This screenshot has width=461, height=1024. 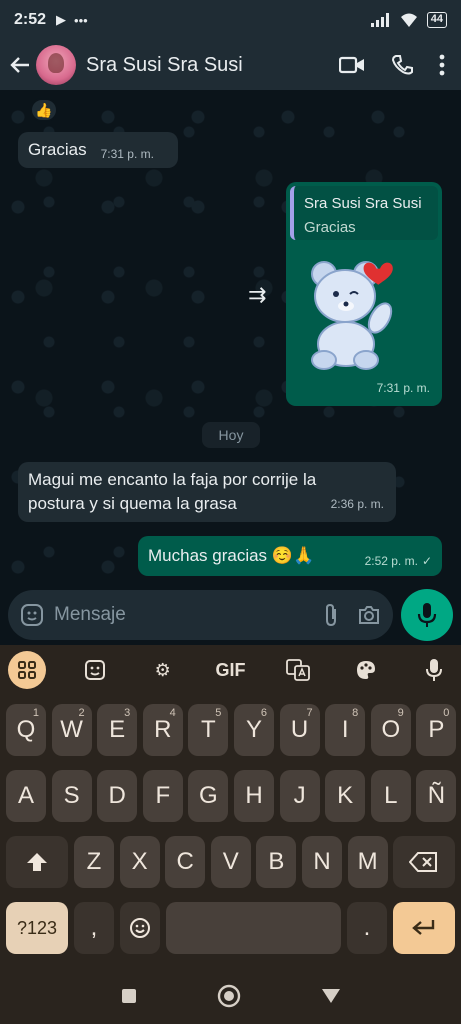 I want to click on back-triangle-icon, so click(x=331, y=996).